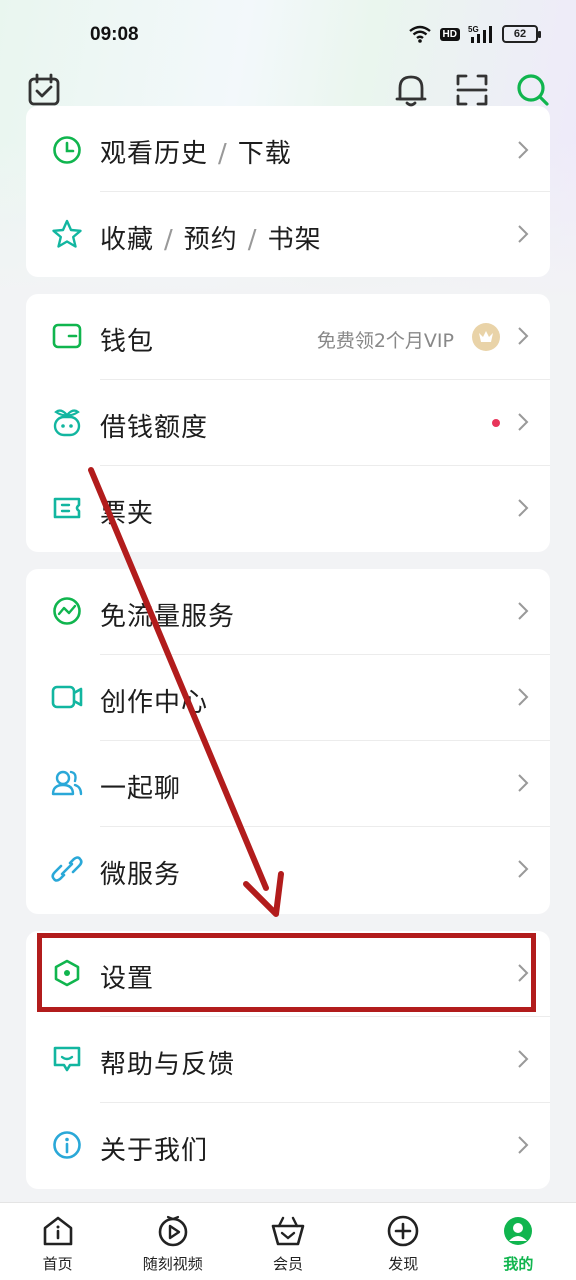 This screenshot has width=576, height=1280. Describe the element at coordinates (288, 870) in the screenshot. I see `menu-item-micro-service: 微服务` at that location.